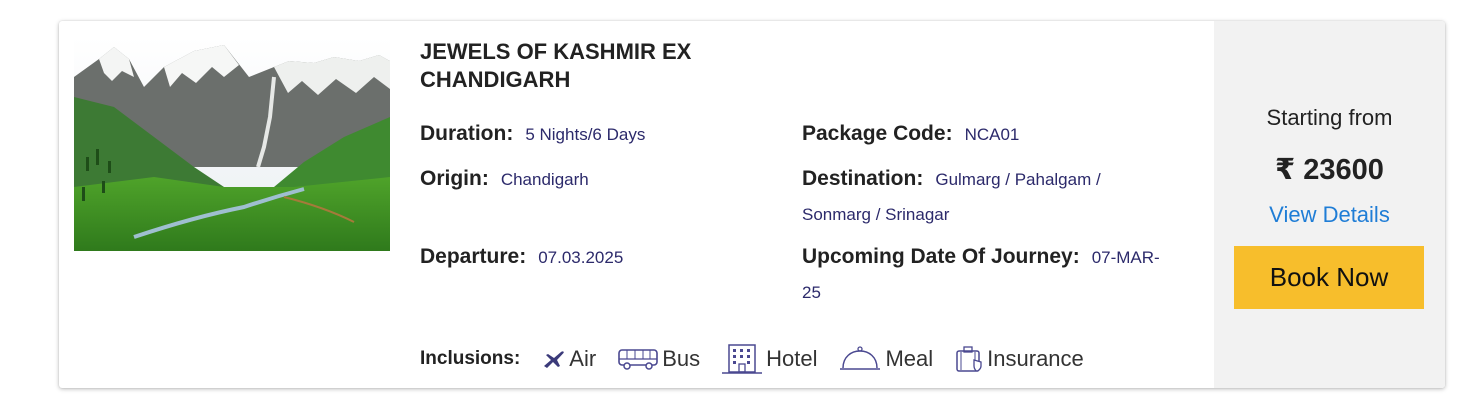  I want to click on package-code-field: Package Code: NCA01, so click(910, 135).